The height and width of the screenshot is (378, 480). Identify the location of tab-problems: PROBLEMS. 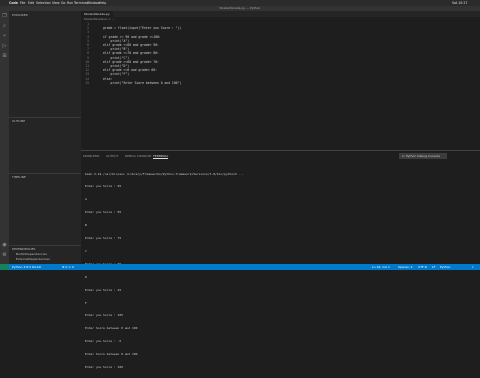
(91, 156).